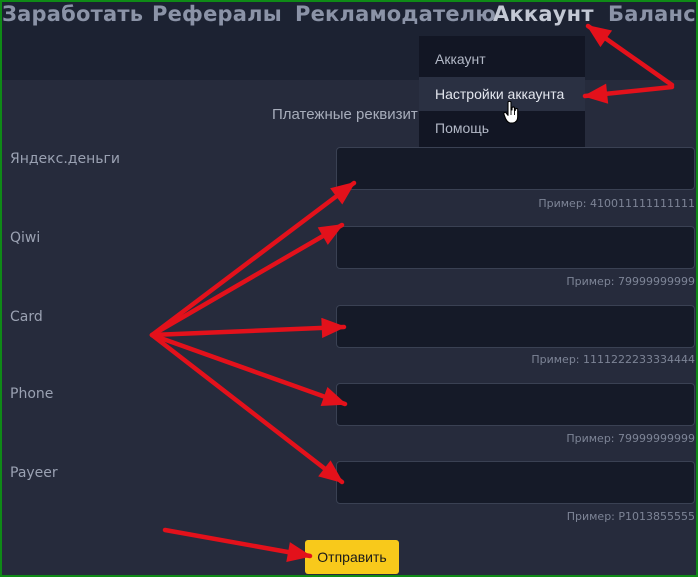 Image resolution: width=698 pixels, height=577 pixels. Describe the element at coordinates (25, 238) in the screenshot. I see `field-label-qiwi: Qiwi` at that location.